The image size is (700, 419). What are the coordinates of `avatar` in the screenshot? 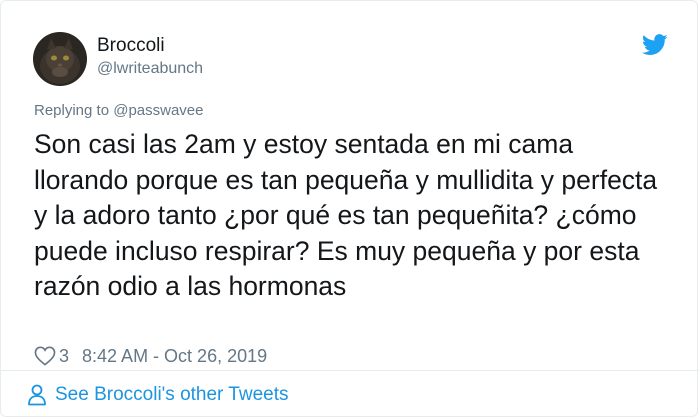 It's located at (60, 59).